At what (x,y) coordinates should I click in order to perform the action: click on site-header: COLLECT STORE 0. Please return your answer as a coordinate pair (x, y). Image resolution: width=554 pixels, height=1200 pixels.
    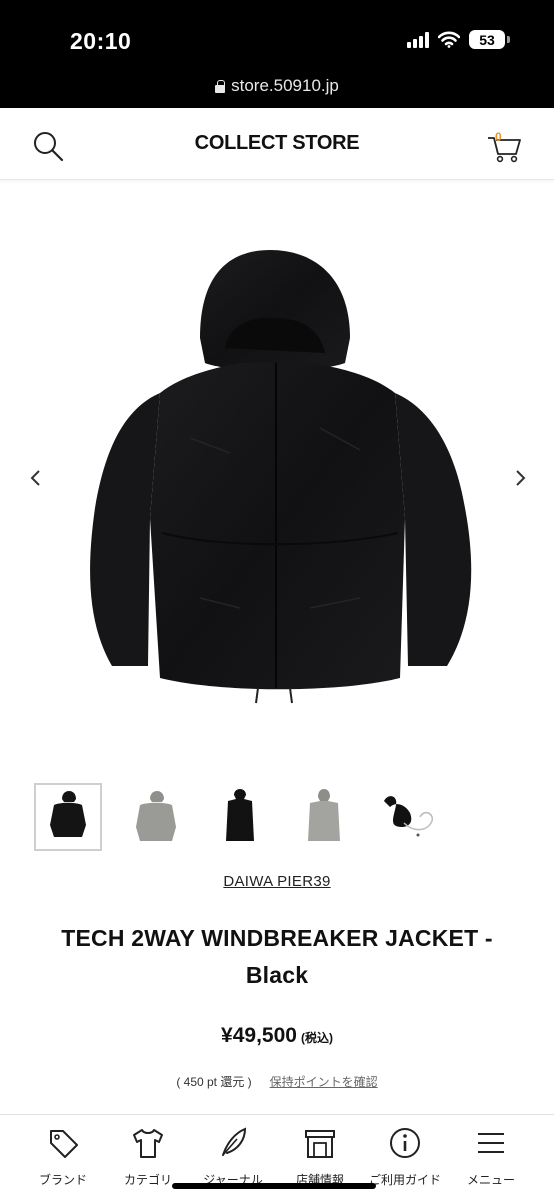
    Looking at the image, I should click on (277, 144).